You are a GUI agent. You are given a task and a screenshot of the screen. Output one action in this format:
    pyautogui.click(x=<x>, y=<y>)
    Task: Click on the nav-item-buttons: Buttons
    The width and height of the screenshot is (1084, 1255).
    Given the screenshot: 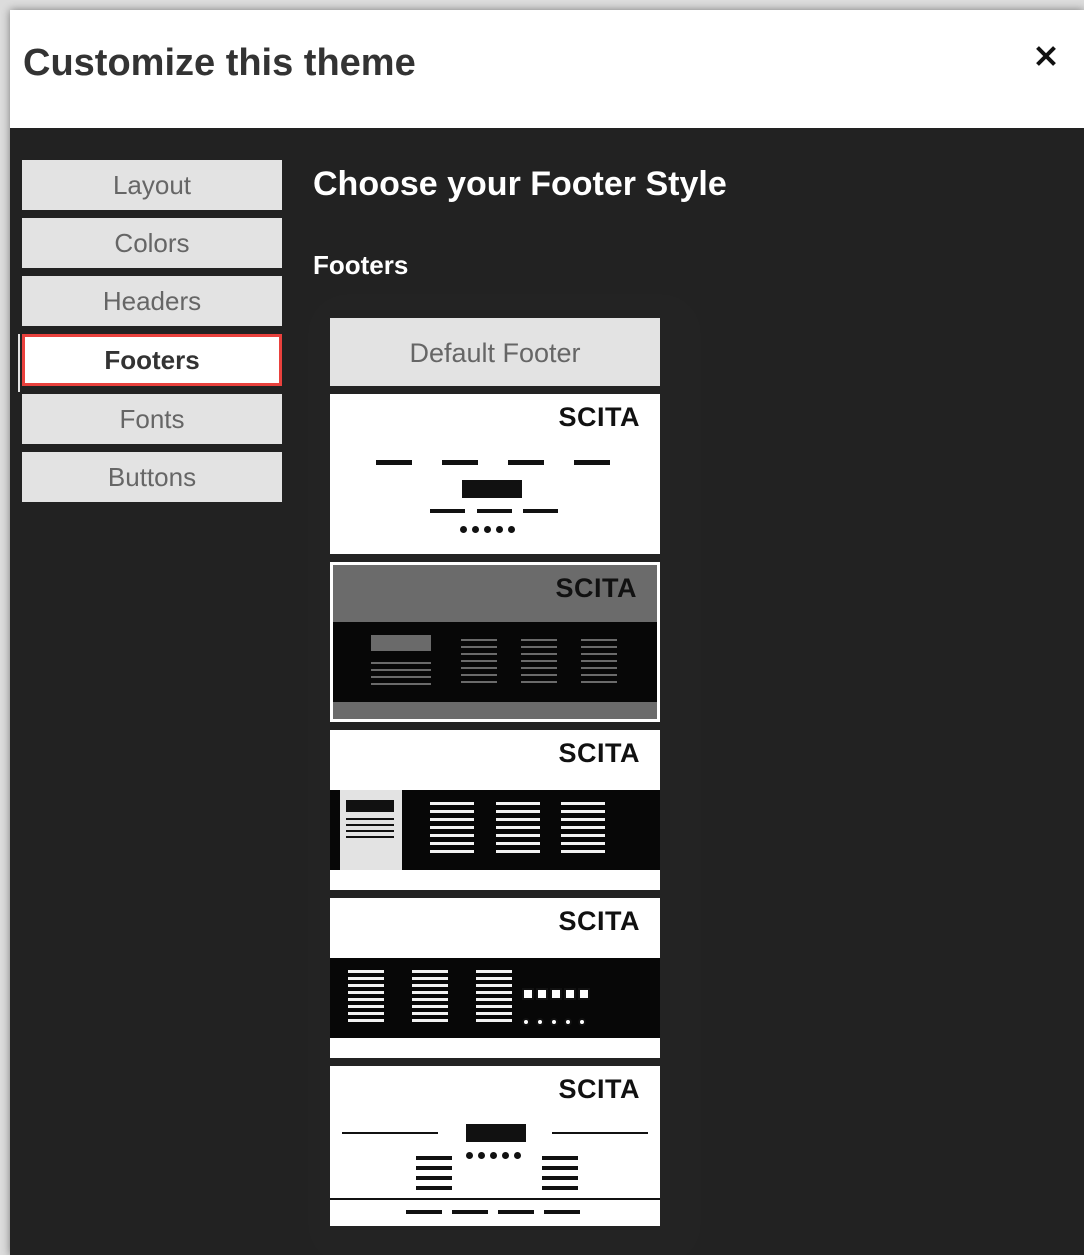 What is the action you would take?
    pyautogui.click(x=152, y=477)
    